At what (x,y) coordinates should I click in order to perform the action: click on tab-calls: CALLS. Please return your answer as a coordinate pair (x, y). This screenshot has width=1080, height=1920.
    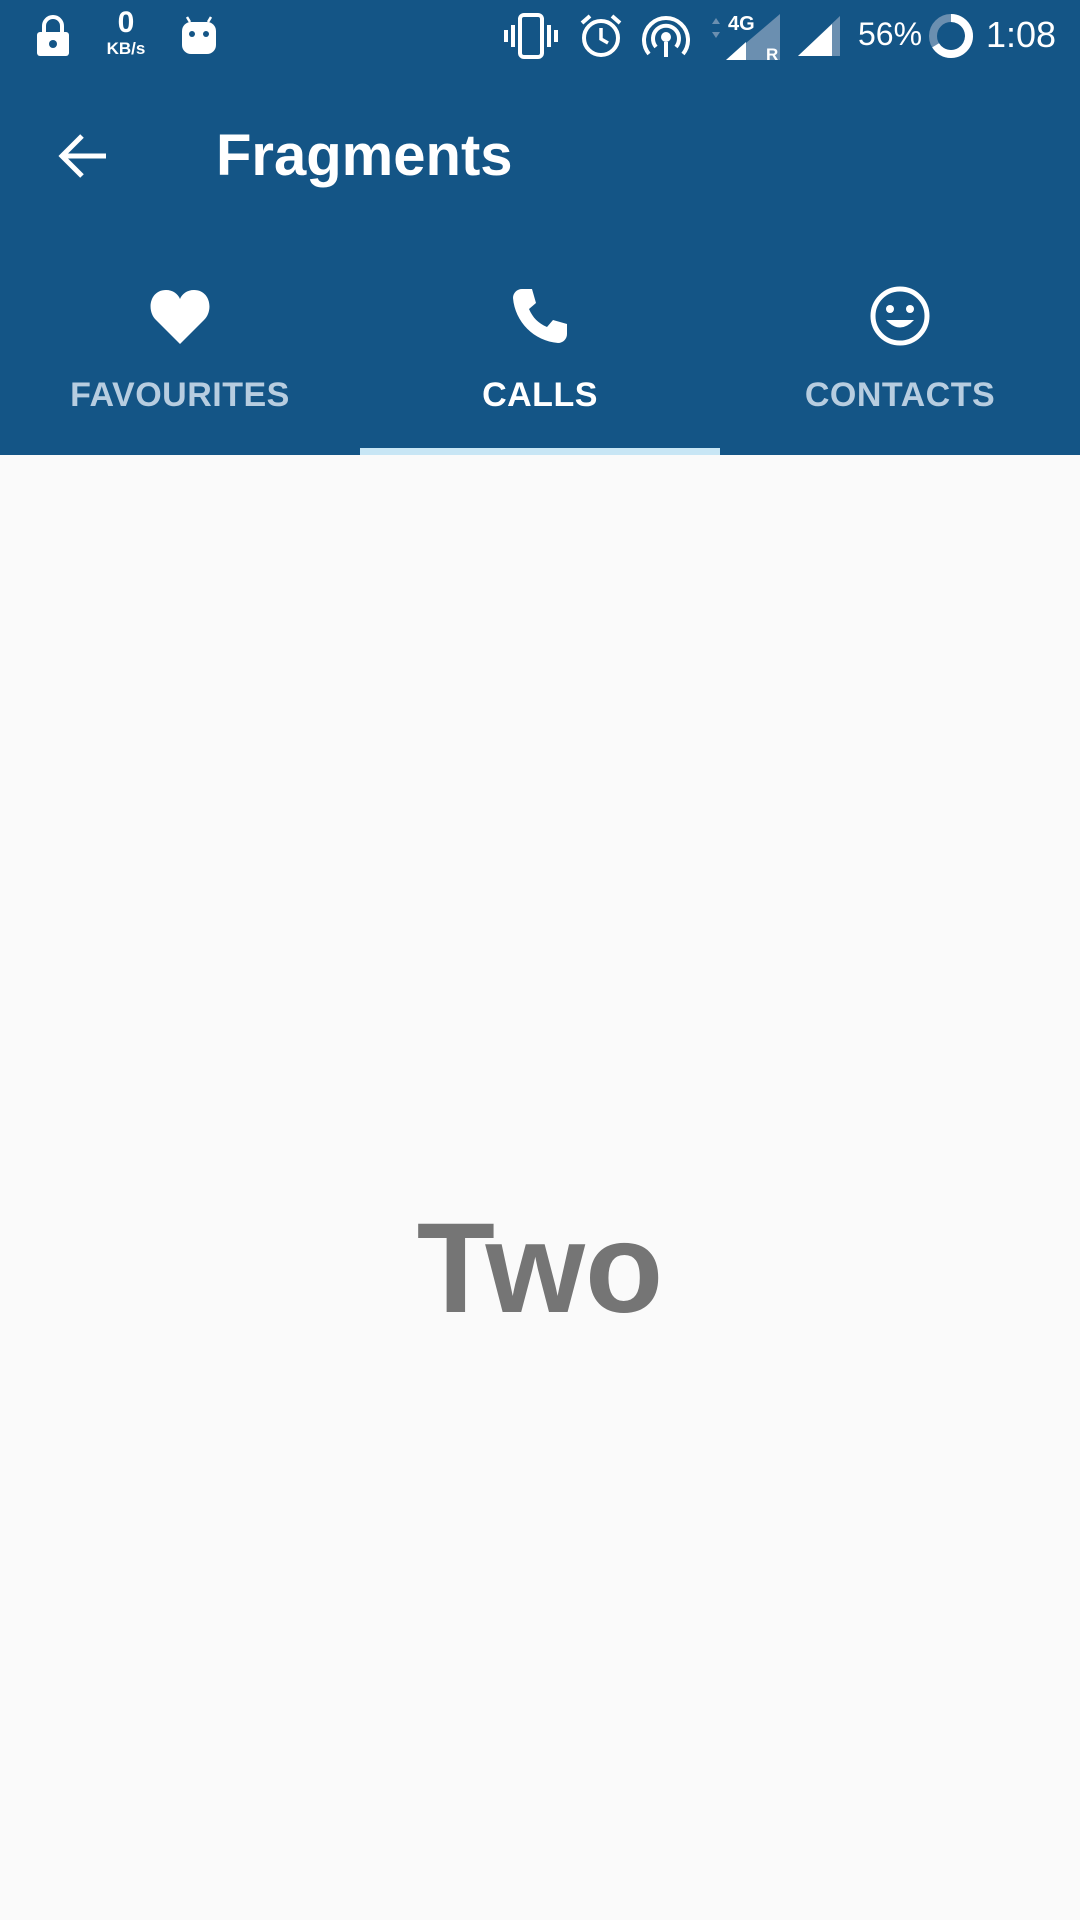
    Looking at the image, I should click on (540, 347).